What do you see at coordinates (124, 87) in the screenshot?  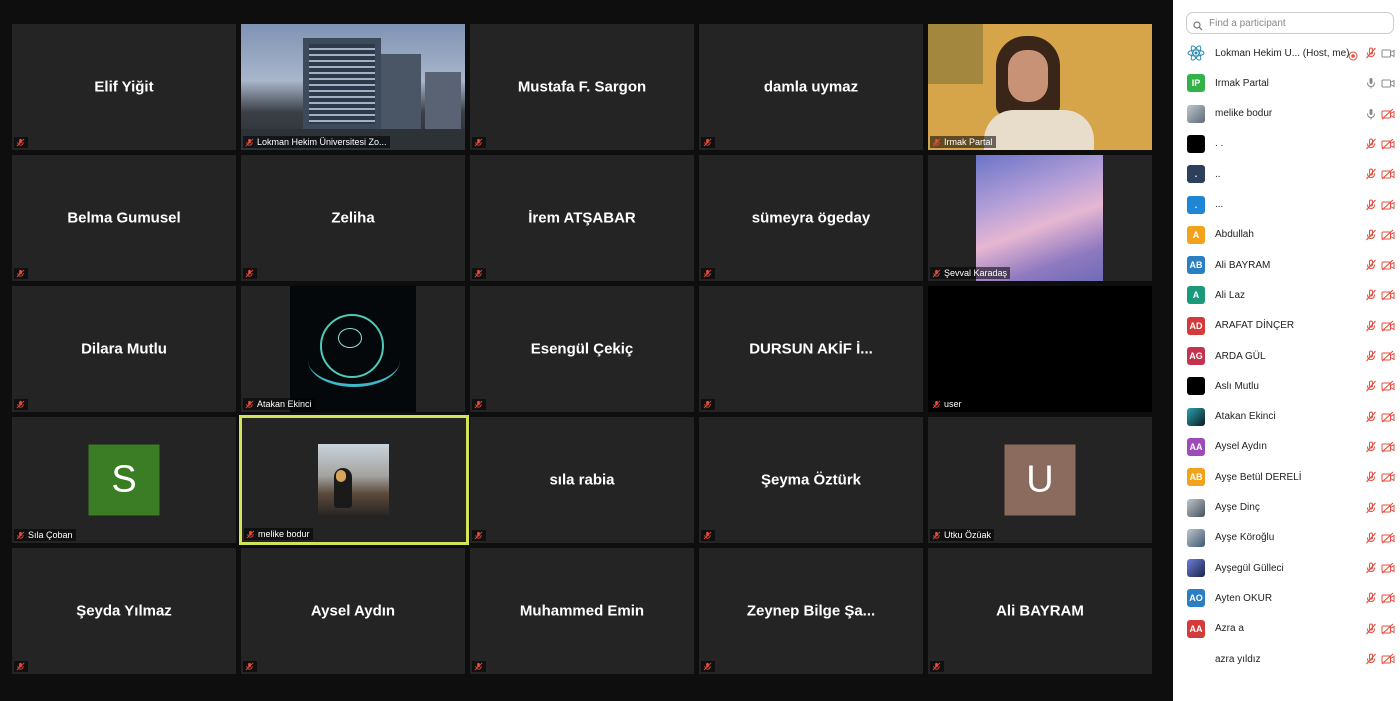 I see `participant-video-tile: Elif Yiğit` at bounding box center [124, 87].